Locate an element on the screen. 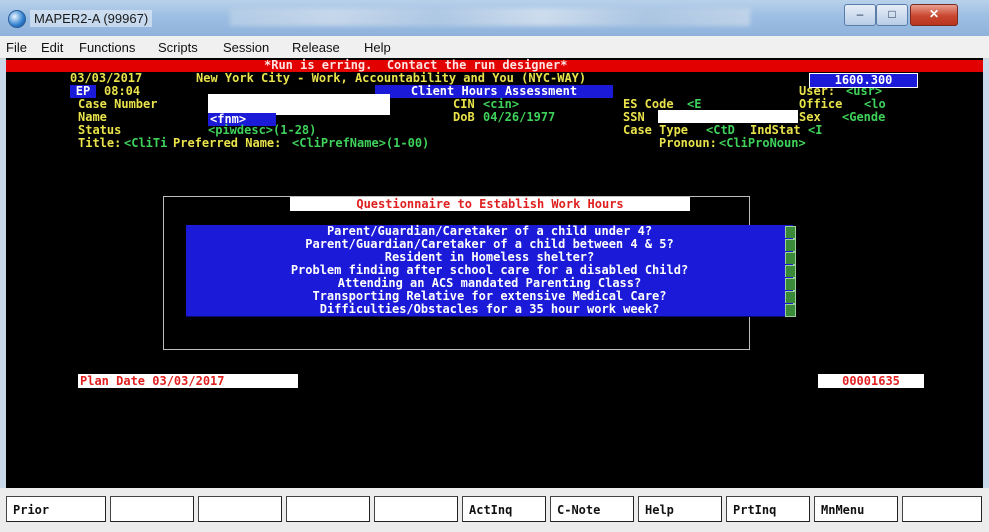 This screenshot has width=989, height=532. menu-scripts: Scripts is located at coordinates (178, 47).